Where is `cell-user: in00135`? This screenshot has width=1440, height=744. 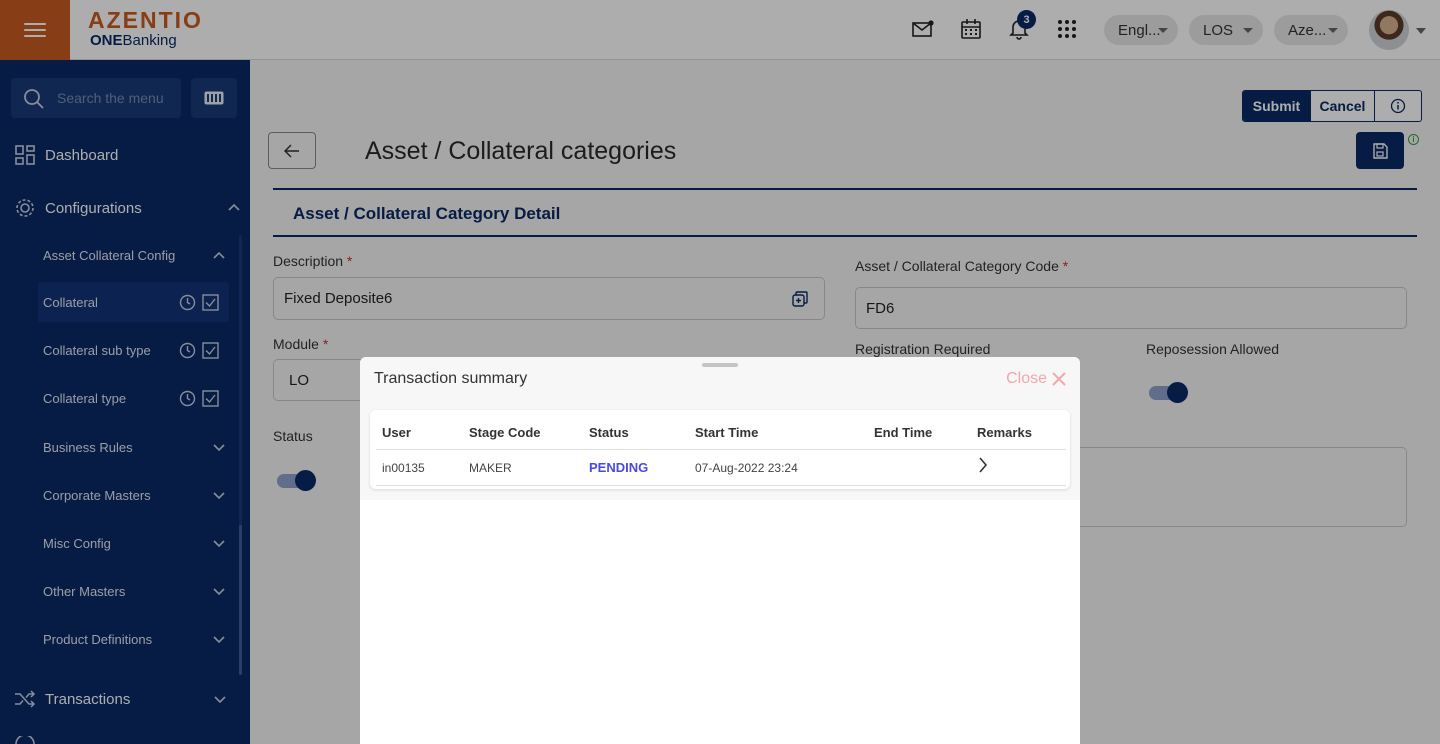 cell-user: in00135 is located at coordinates (403, 468).